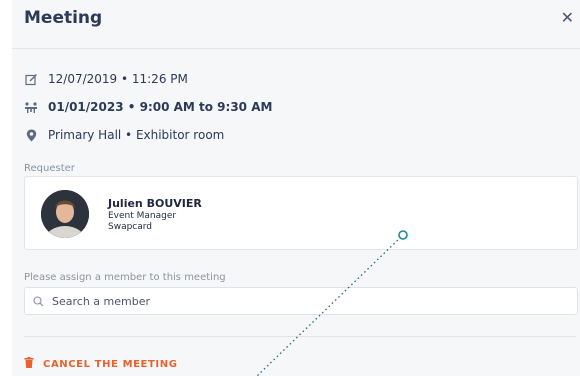  I want to click on cancel-meeting-button: CANCEL THE MEETING, so click(101, 364).